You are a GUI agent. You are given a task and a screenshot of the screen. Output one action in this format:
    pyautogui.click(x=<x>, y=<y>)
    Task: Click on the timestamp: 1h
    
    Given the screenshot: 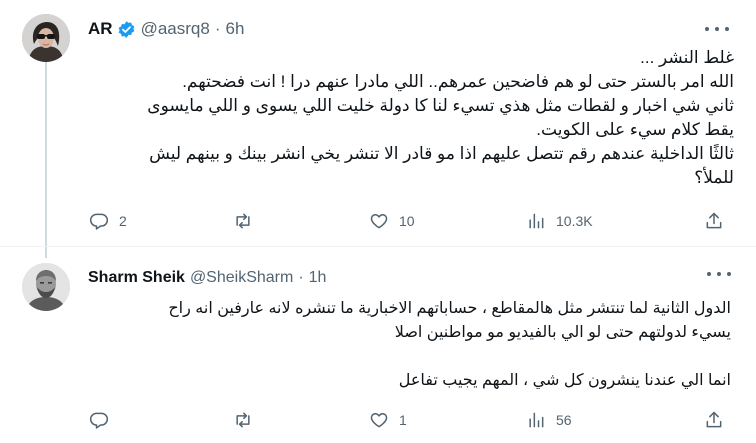 What is the action you would take?
    pyautogui.click(x=318, y=278)
    